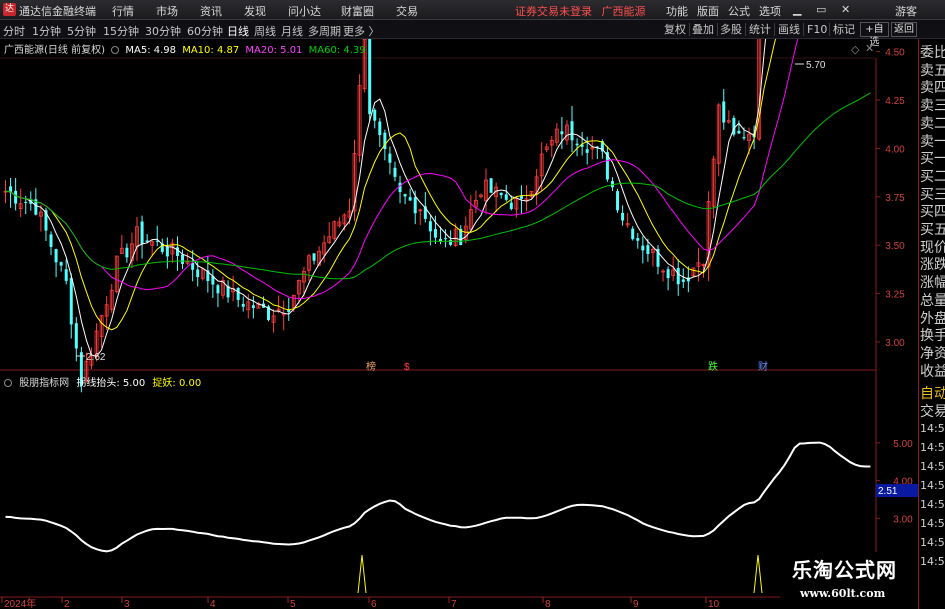 The image size is (945, 609). What do you see at coordinates (703, 29) in the screenshot?
I see `tool-diejia: 叠加` at bounding box center [703, 29].